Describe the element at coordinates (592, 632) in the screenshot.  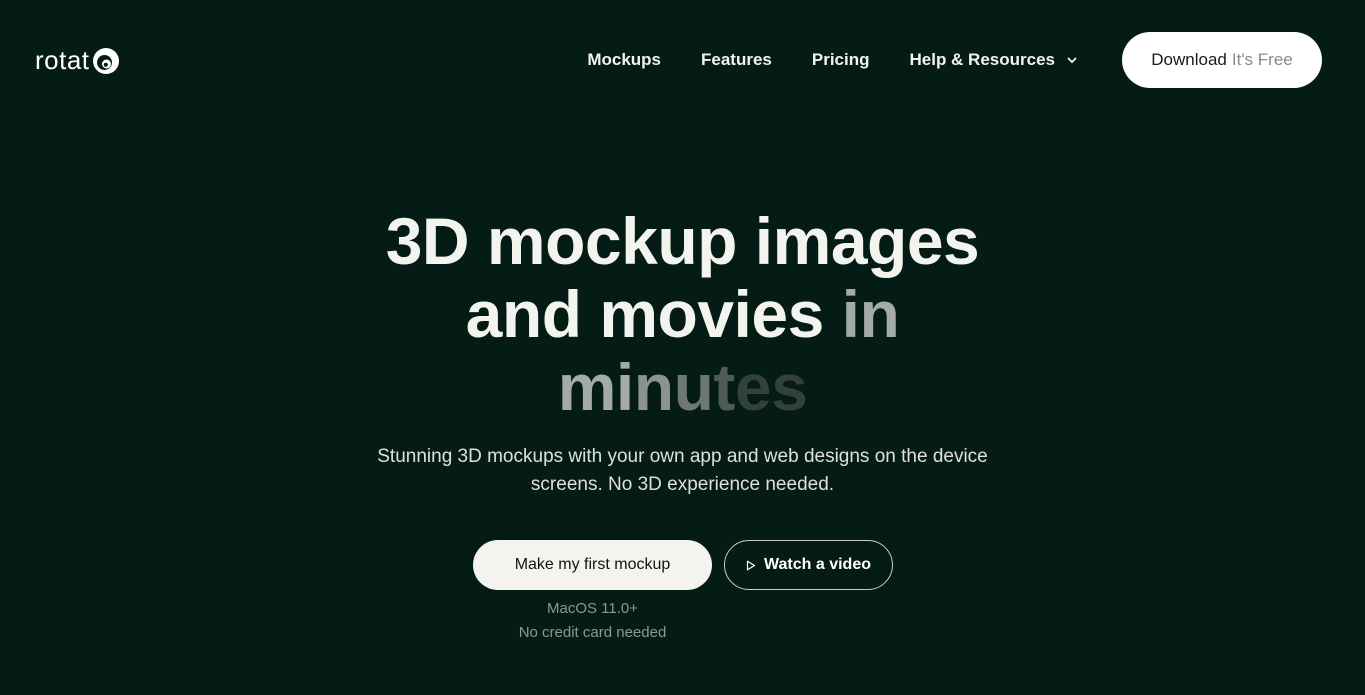
I see `no-credit-card-note: No credit card needed` at that location.